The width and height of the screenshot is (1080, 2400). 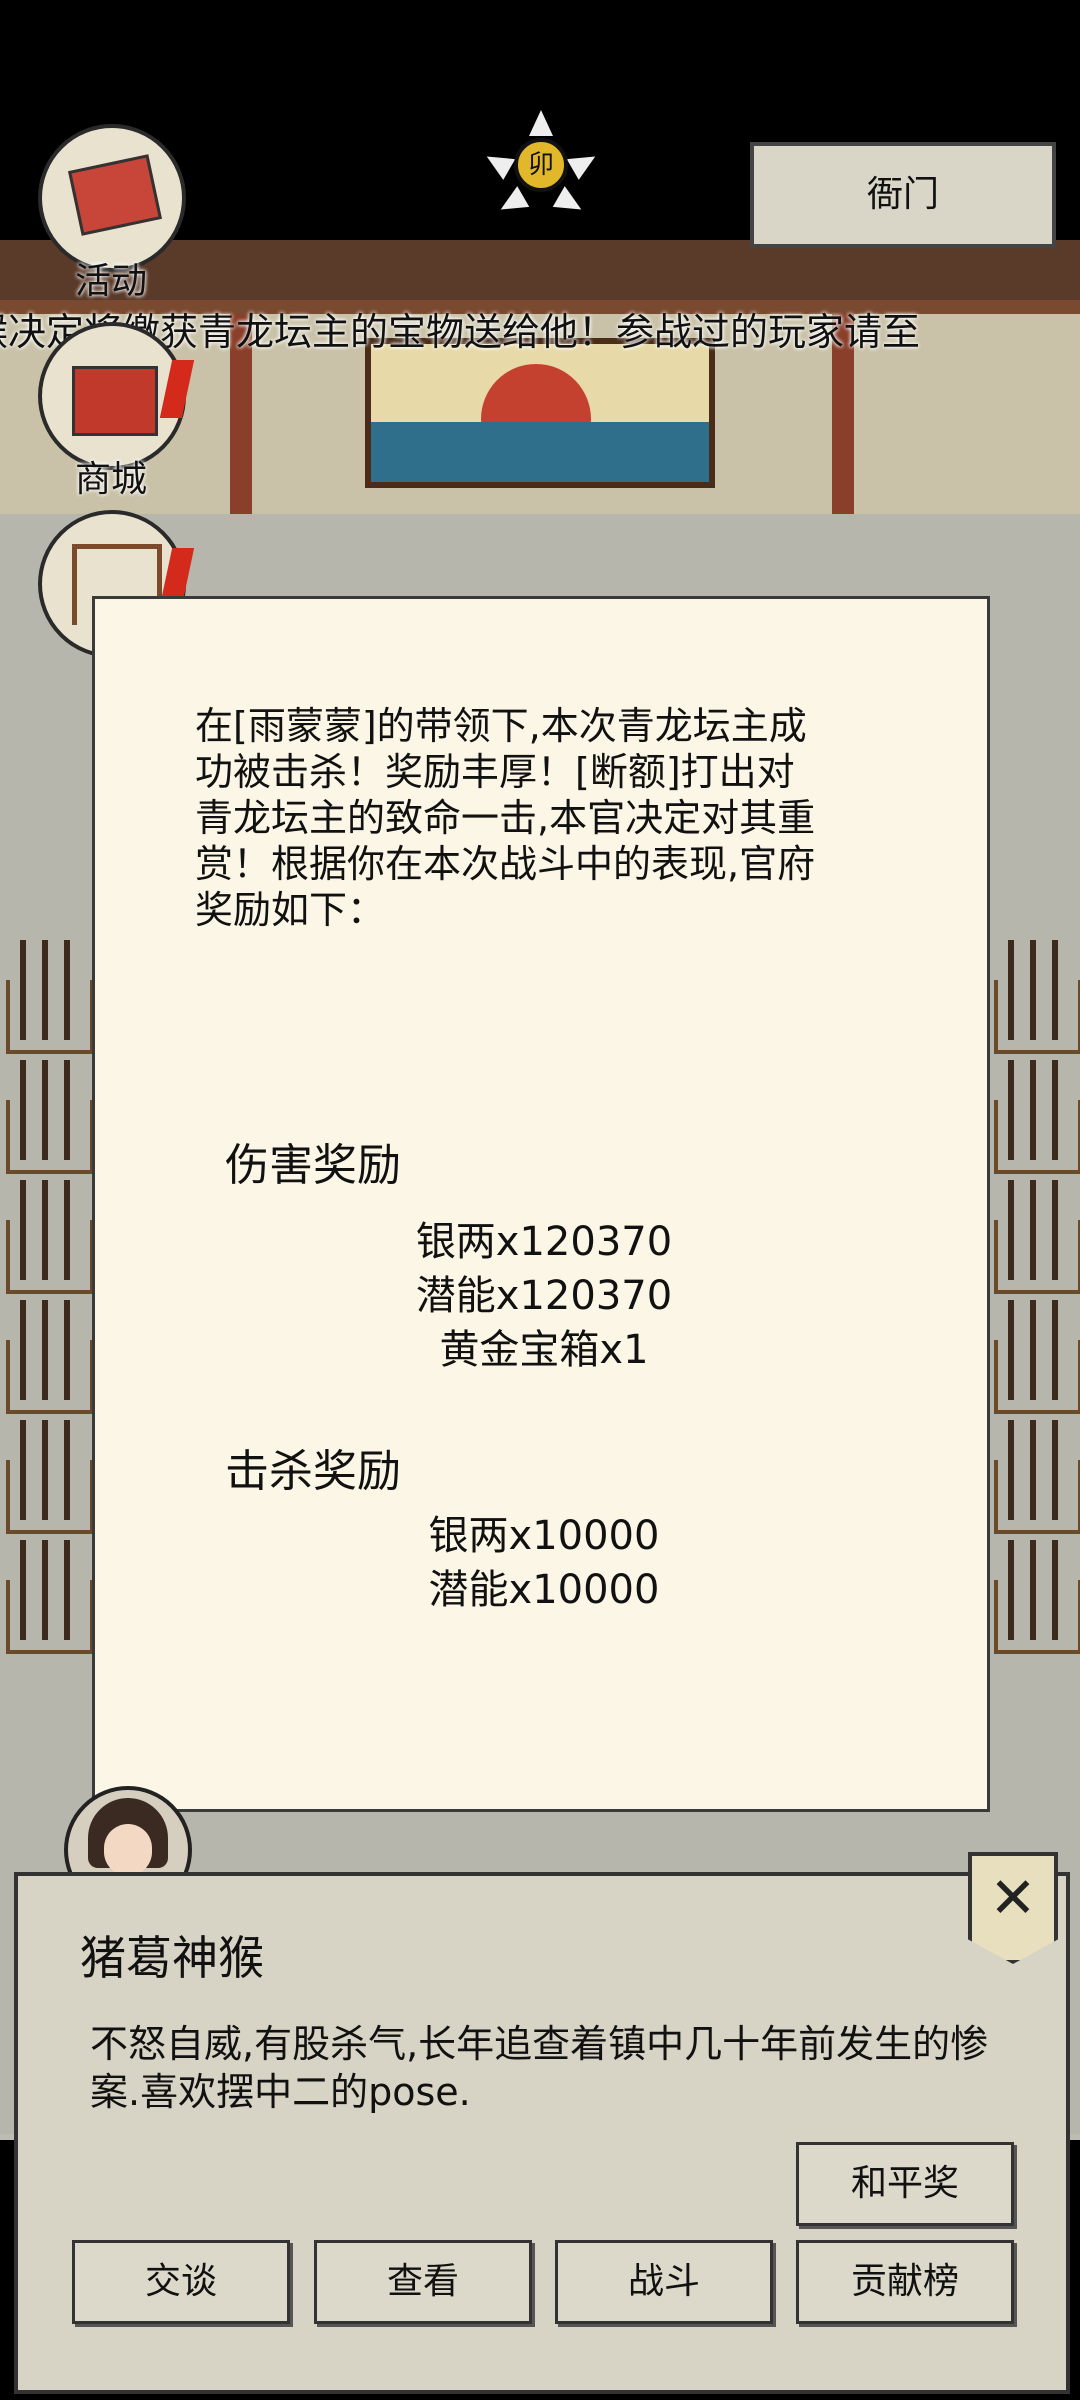 I want to click on kill-reward-title: 击杀奖励, so click(x=313, y=1471).